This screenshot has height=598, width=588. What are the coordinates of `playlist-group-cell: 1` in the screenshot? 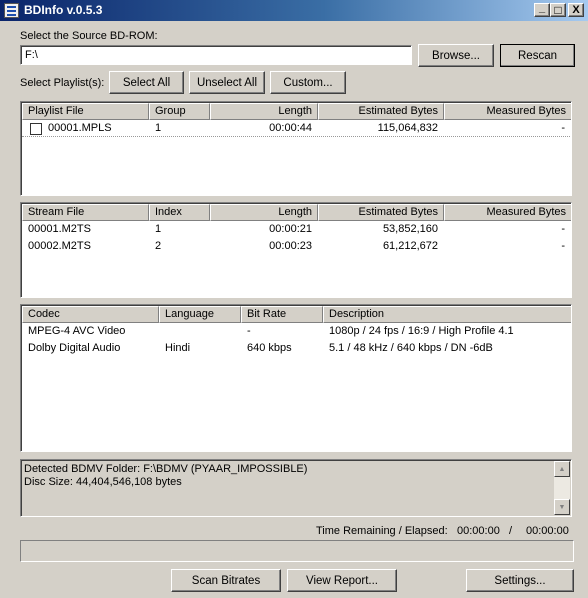 It's located at (158, 128).